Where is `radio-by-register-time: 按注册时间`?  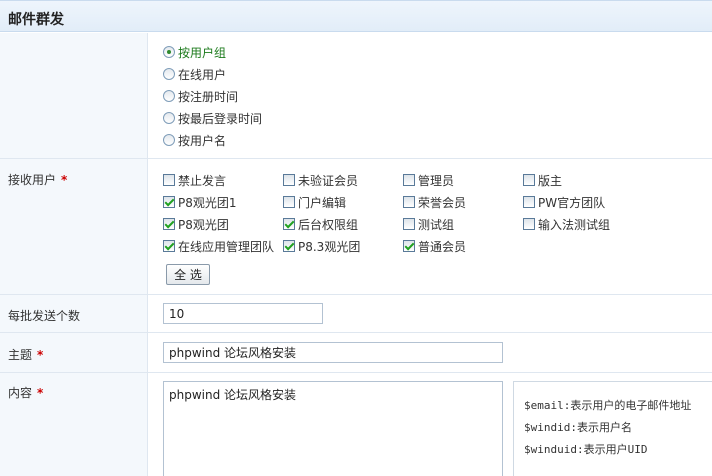 radio-by-register-time: 按注册时间 is located at coordinates (200, 96).